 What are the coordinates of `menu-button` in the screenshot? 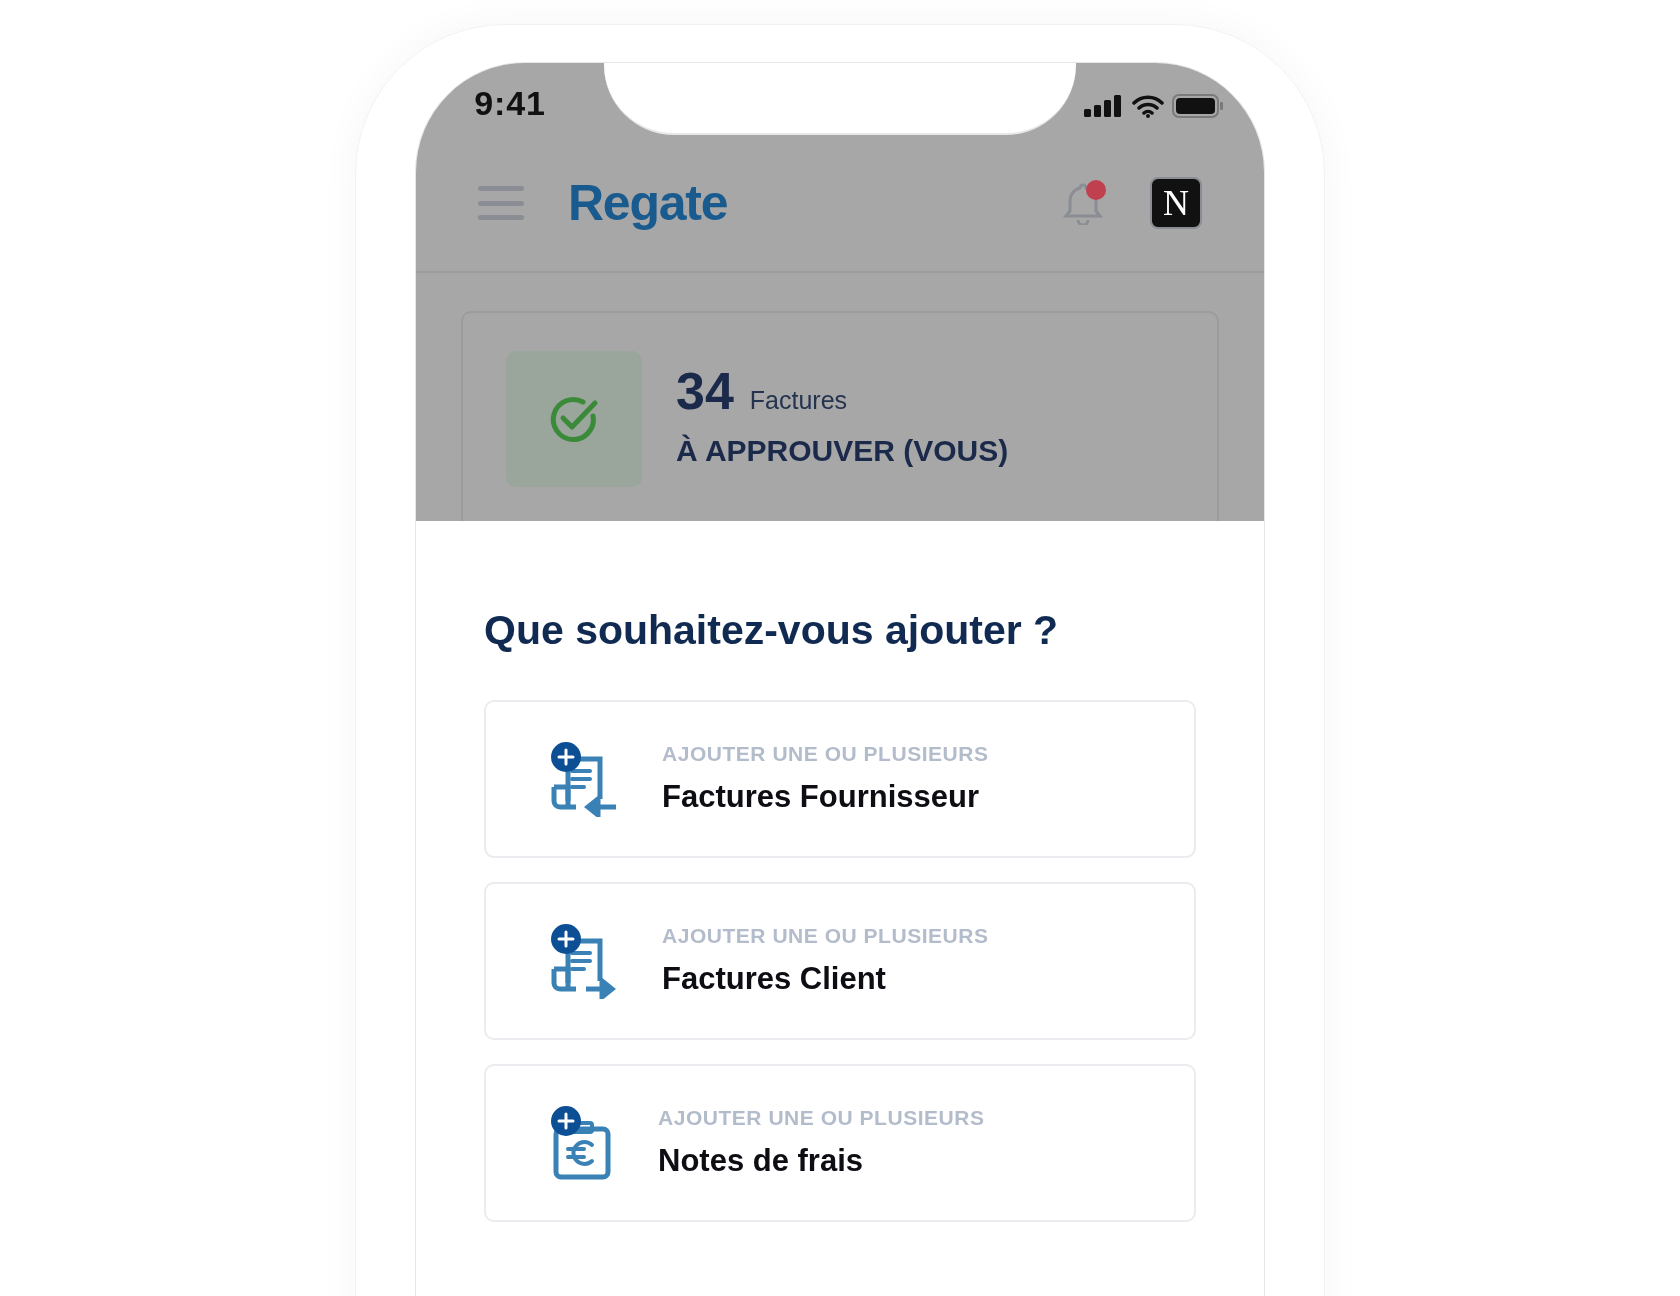 It's located at (501, 203).